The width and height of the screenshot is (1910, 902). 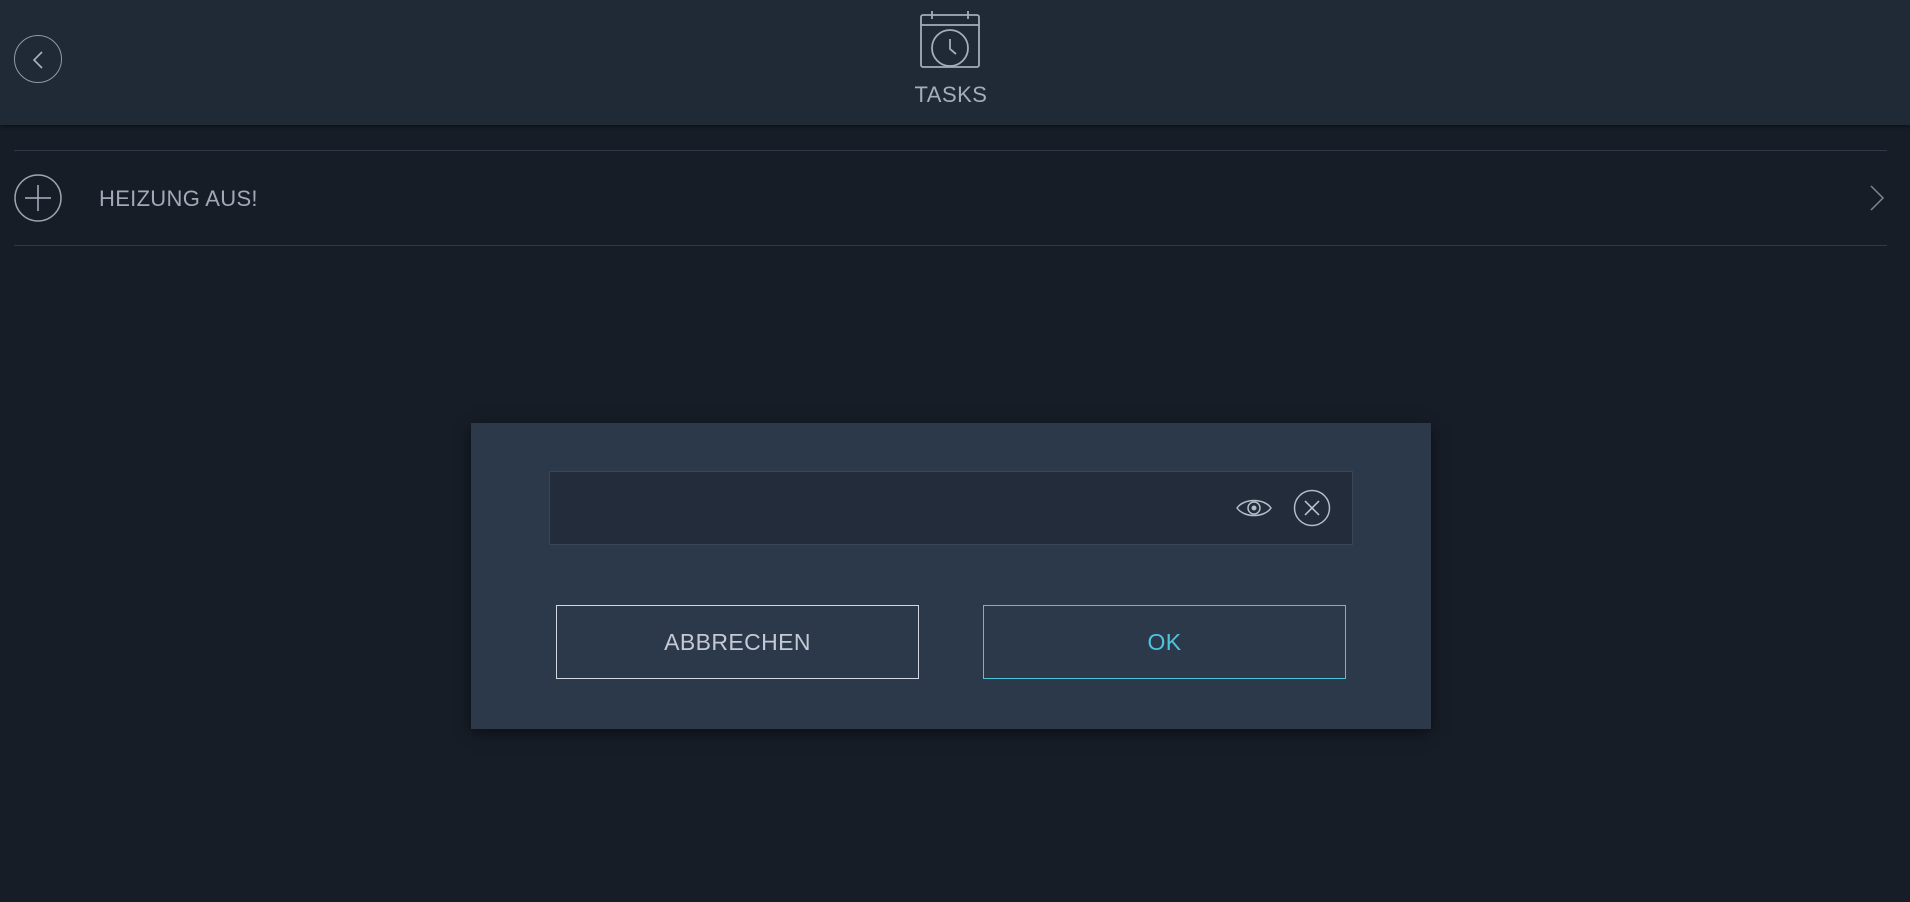 I want to click on close-circle-icon, so click(x=1312, y=508).